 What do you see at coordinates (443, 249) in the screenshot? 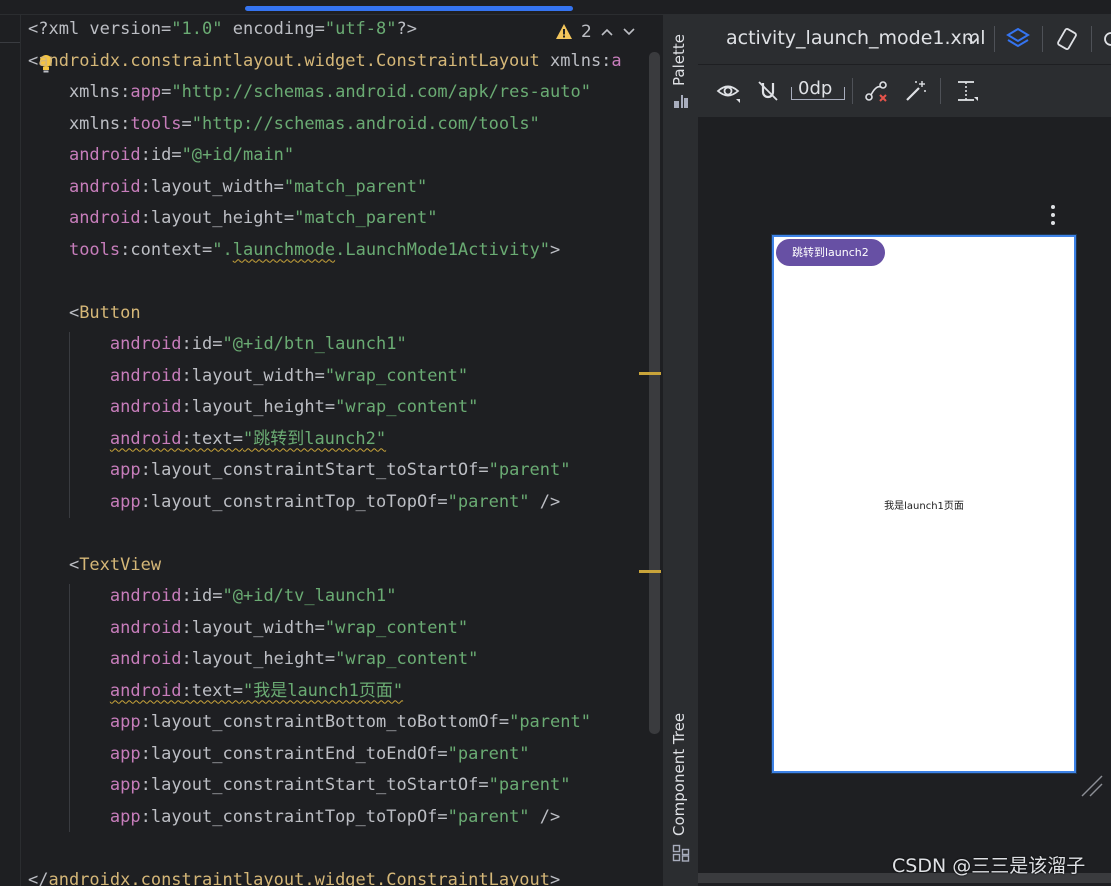
I see `code-token: .LaunchMode1Activity"` at bounding box center [443, 249].